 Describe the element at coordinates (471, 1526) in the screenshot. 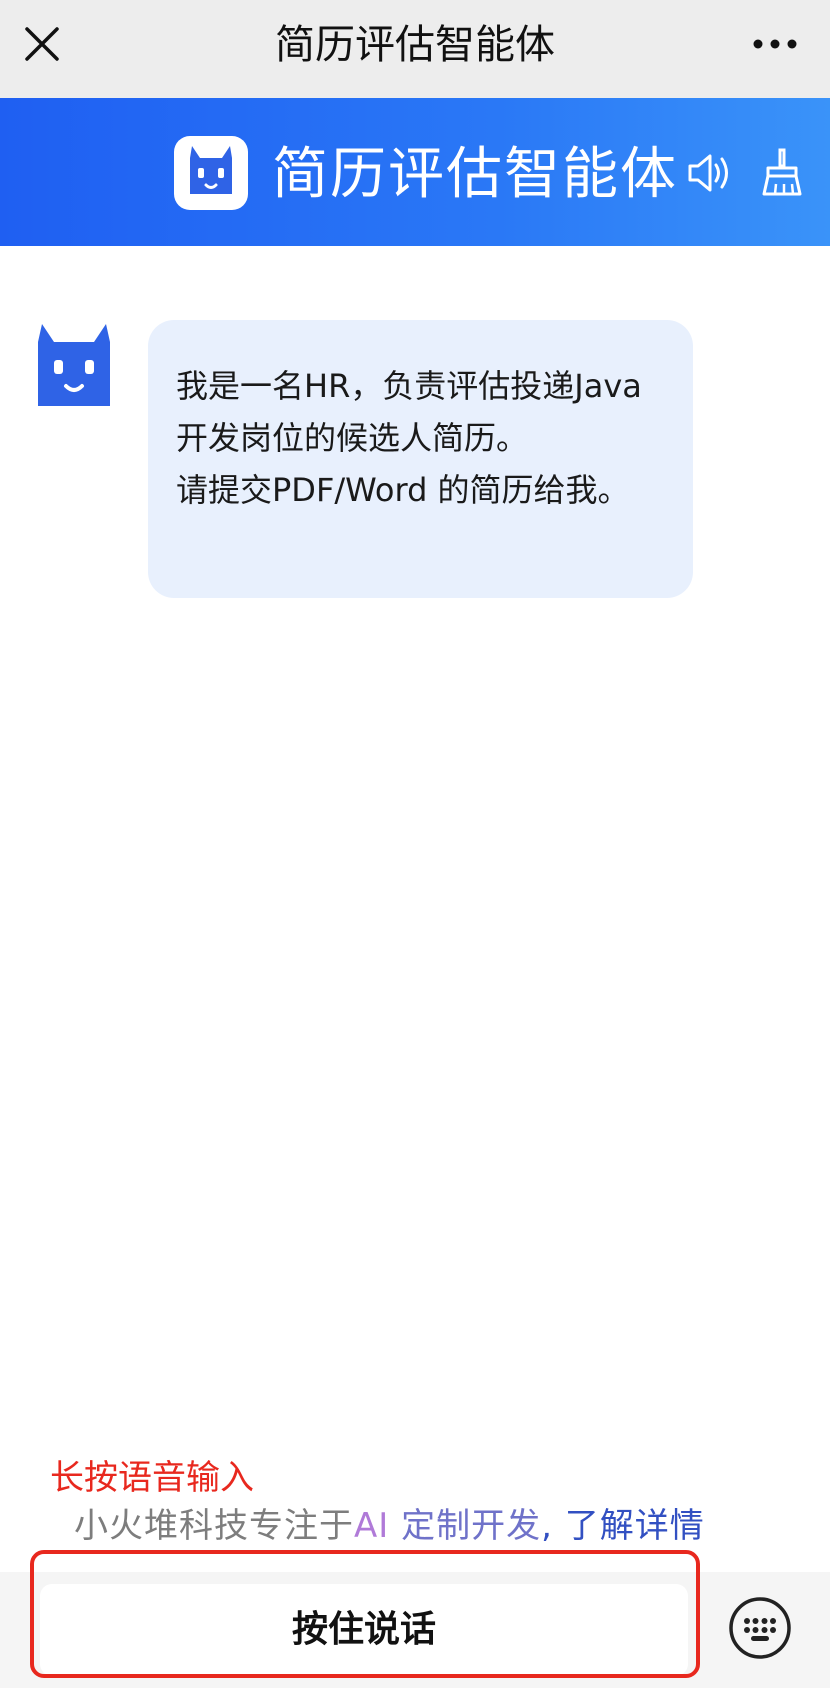

I see `promo-custom-dev: 定制开发` at that location.